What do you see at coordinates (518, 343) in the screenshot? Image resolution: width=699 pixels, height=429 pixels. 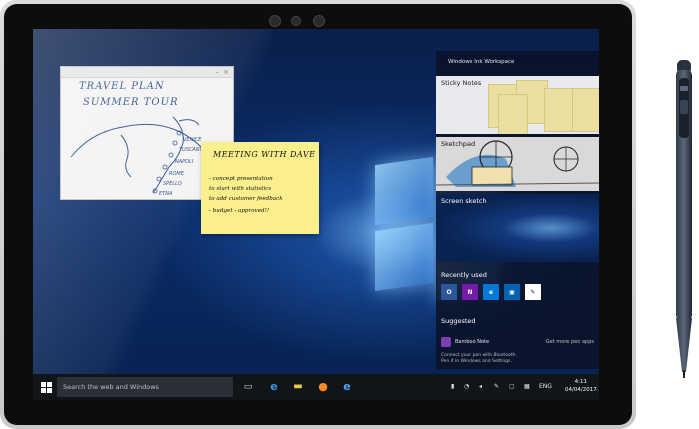 I see `suggested-app-row: Bamboo Note Get more pen apps` at bounding box center [518, 343].